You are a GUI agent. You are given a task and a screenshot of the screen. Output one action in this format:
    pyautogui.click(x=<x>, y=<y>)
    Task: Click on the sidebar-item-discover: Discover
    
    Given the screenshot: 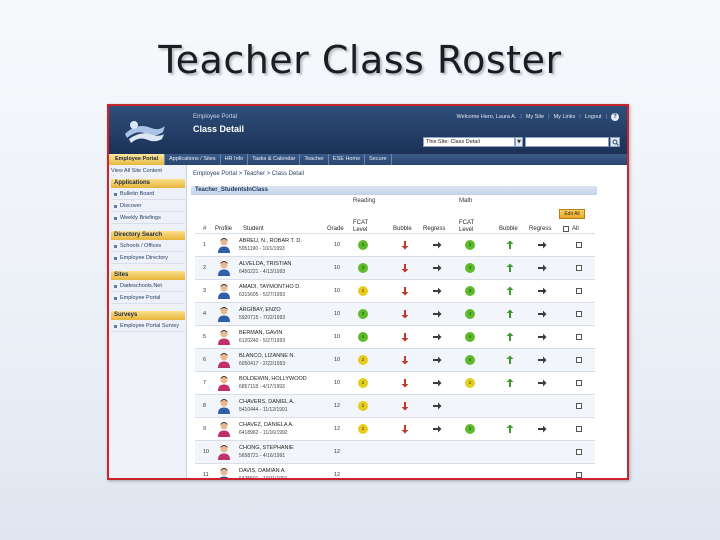 What is the action you would take?
    pyautogui.click(x=148, y=206)
    